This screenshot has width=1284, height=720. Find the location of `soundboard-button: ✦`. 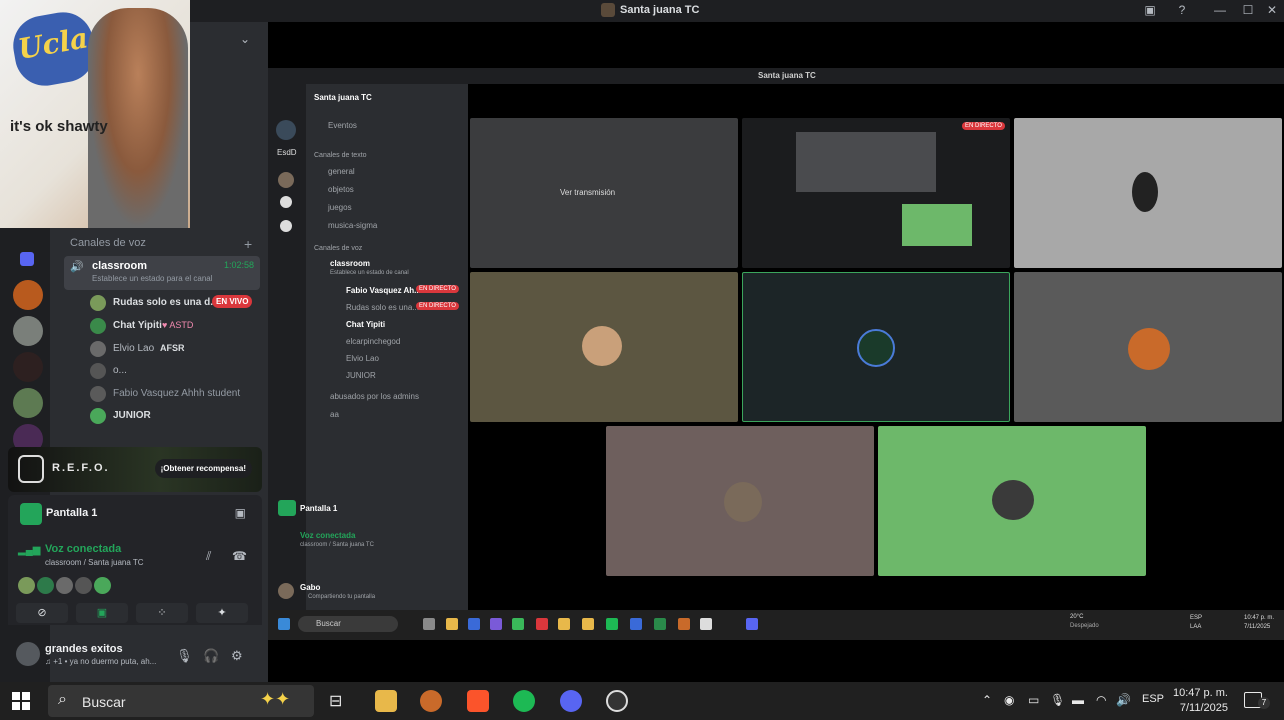

soundboard-button: ✦ is located at coordinates (222, 613).